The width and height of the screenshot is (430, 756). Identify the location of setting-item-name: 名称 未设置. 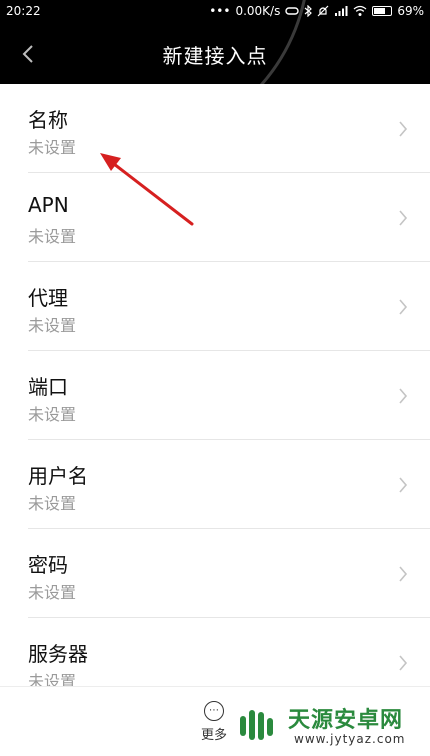
(215, 128).